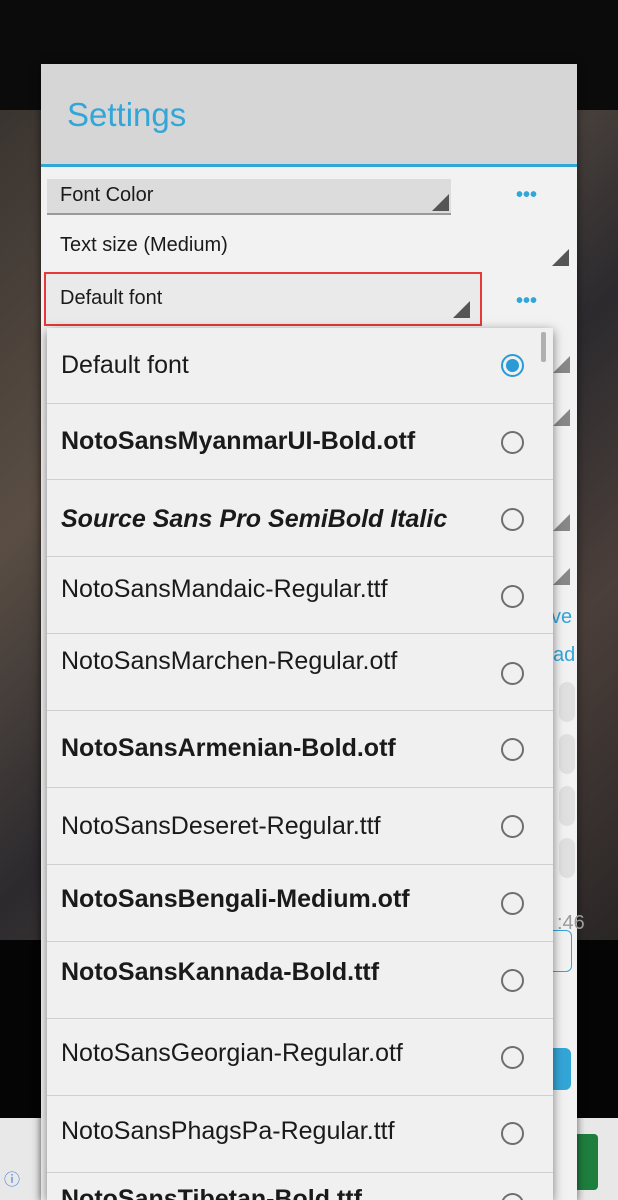  I want to click on font-option: Source Sans Pro SemiBold Italic, so click(300, 518).